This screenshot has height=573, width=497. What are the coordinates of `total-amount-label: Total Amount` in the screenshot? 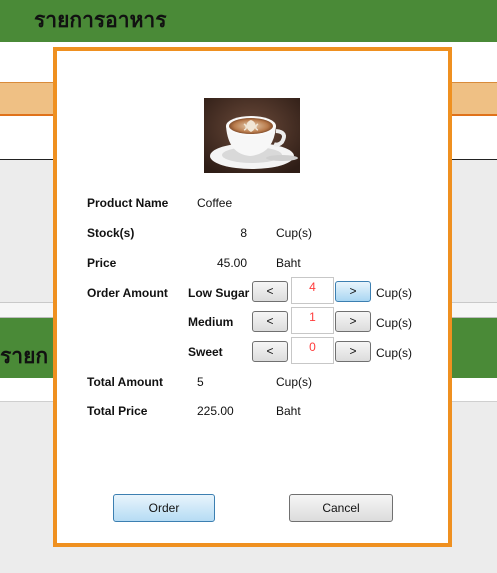 It's located at (125, 382).